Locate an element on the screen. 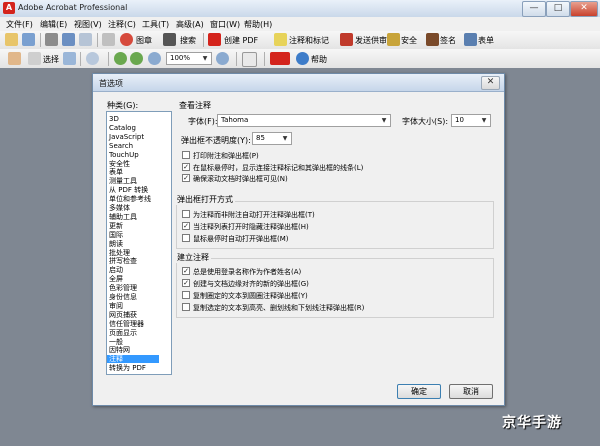  checkbox-show-connector: ✓ is located at coordinates (186, 167).